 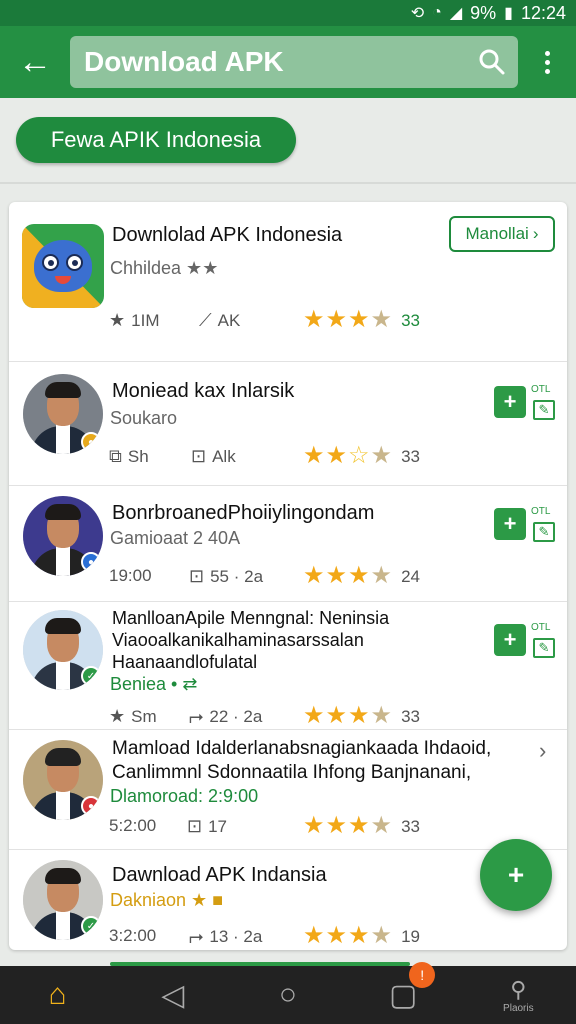 I want to click on nav-profile: ⚲ Plaoris, so click(x=518, y=995).